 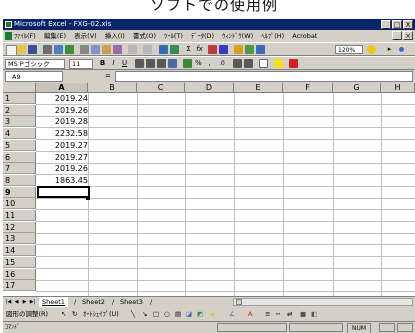 What do you see at coordinates (25, 36) in the screenshot?
I see `menu-file: ﾌｧｲﾙ(F)` at bounding box center [25, 36].